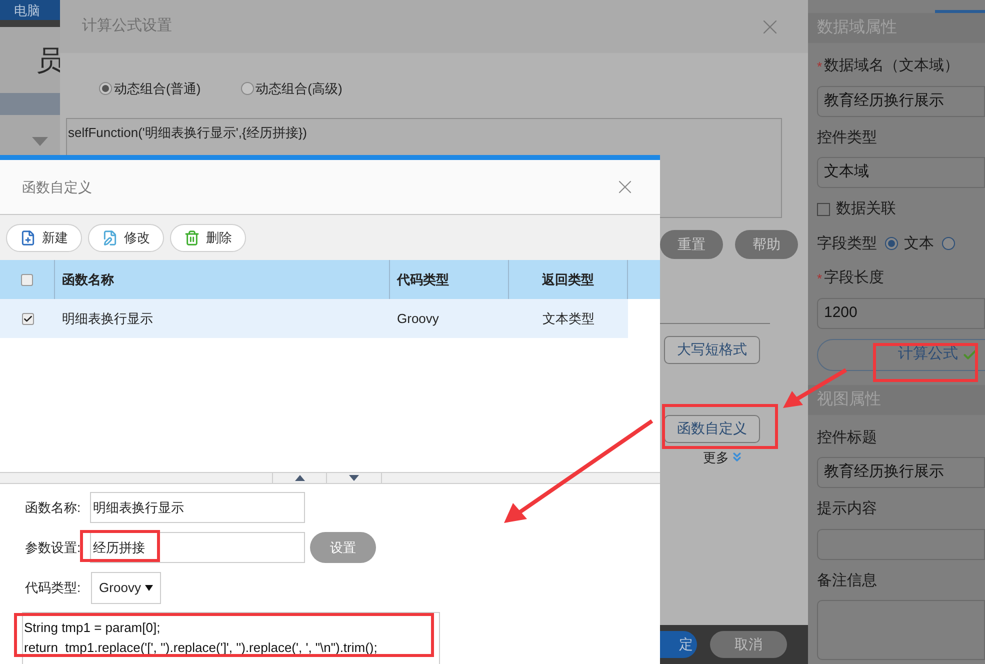 The height and width of the screenshot is (664, 985). I want to click on radio-label: 动态组合(高级), so click(299, 89).